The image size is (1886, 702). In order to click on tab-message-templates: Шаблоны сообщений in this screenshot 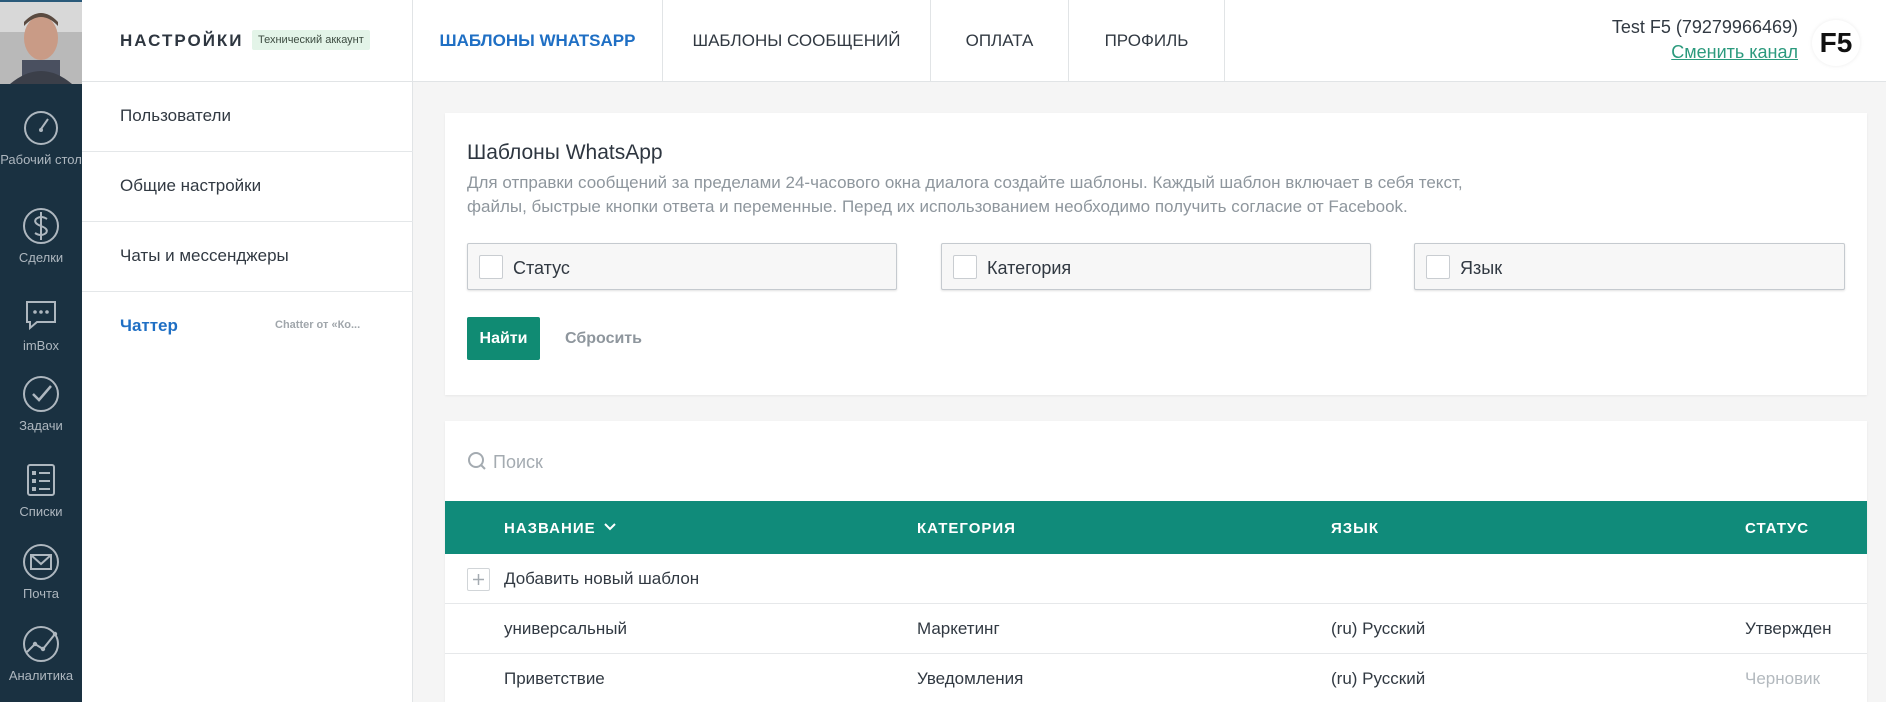, I will do `click(797, 40)`.